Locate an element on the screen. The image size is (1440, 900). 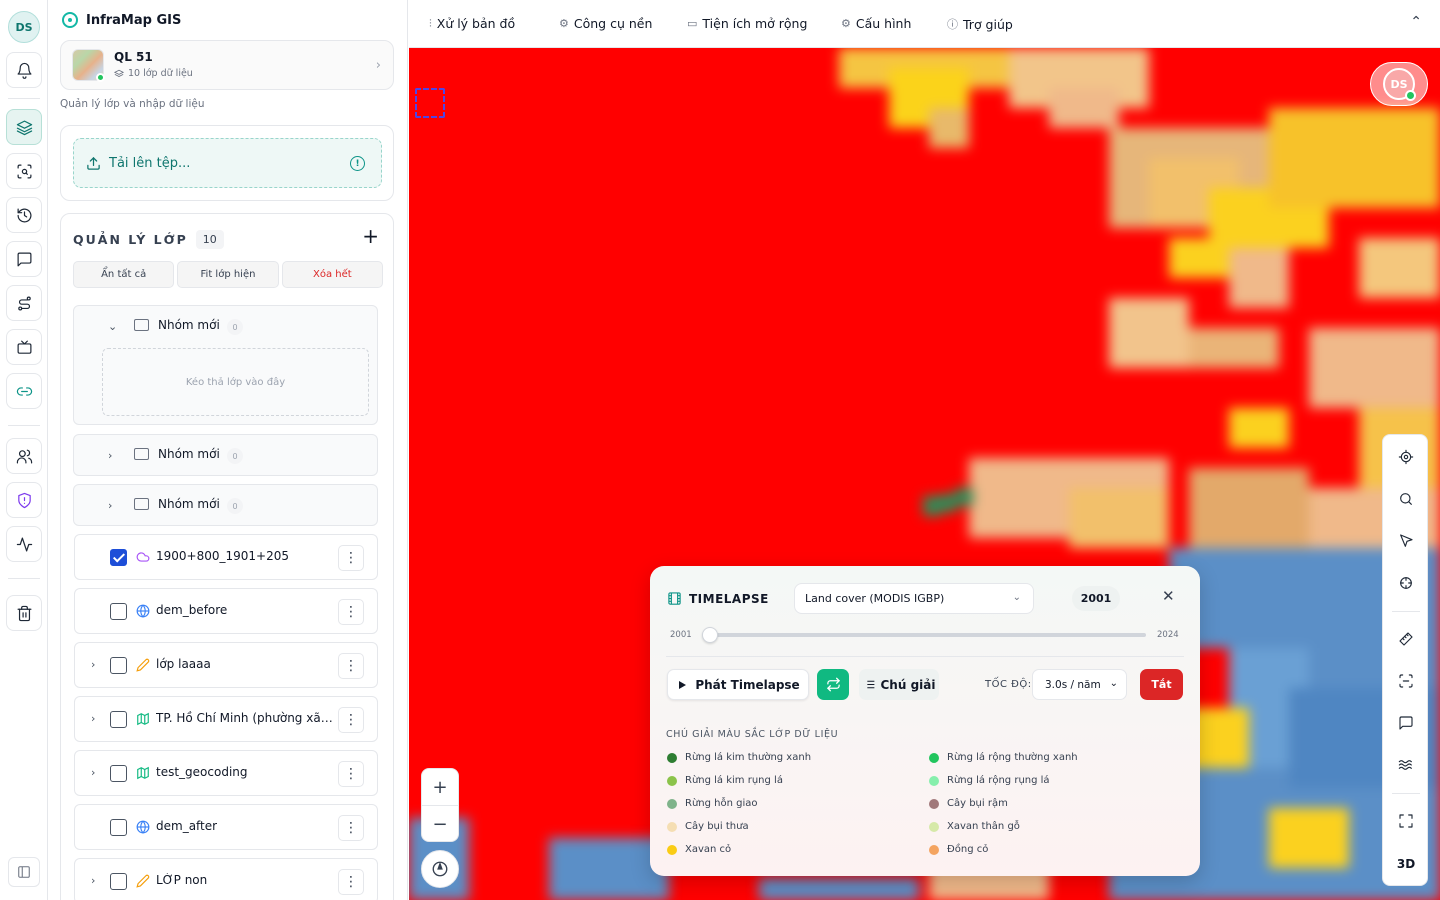
crosshair-button is located at coordinates (1406, 583).